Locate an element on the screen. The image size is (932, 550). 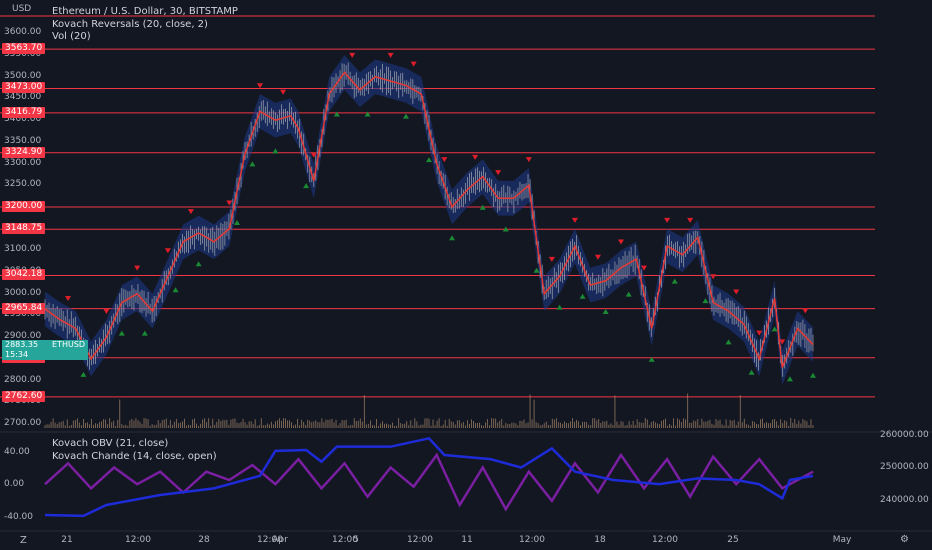
level-price-tag: 3473.00 is located at coordinates (24, 88).